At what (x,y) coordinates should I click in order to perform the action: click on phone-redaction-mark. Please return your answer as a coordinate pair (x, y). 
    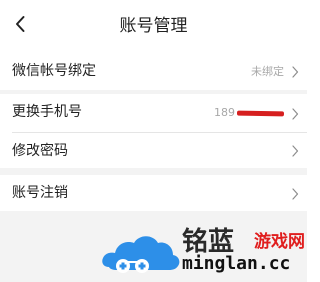
    Looking at the image, I should click on (260, 113).